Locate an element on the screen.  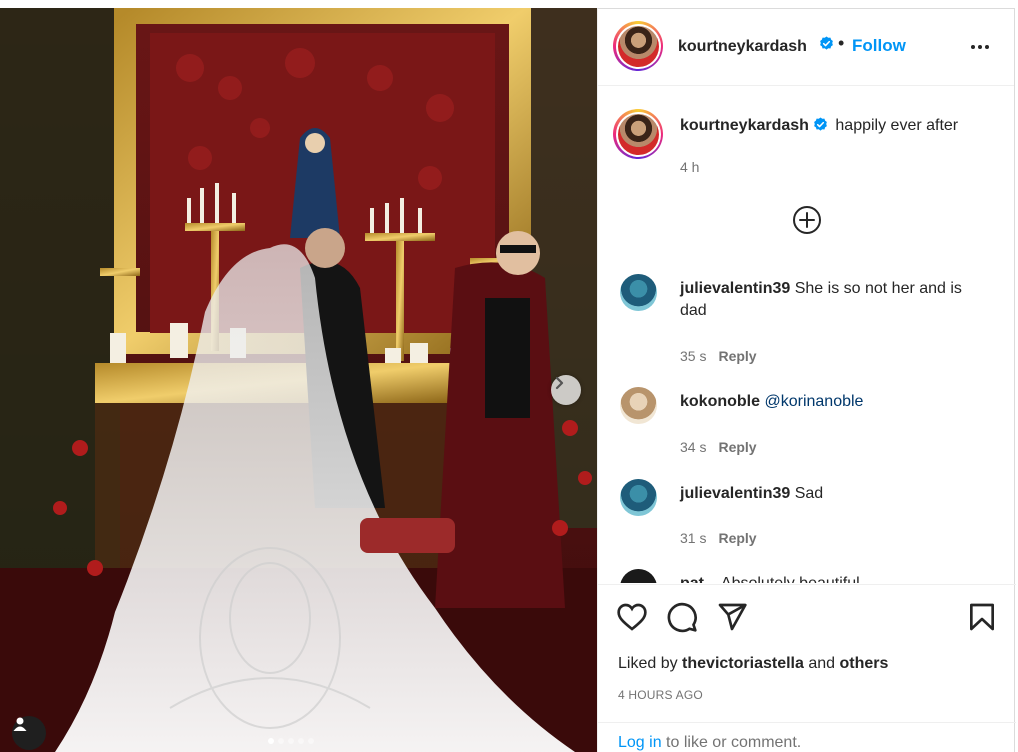
likes-and: and is located at coordinates (822, 663).